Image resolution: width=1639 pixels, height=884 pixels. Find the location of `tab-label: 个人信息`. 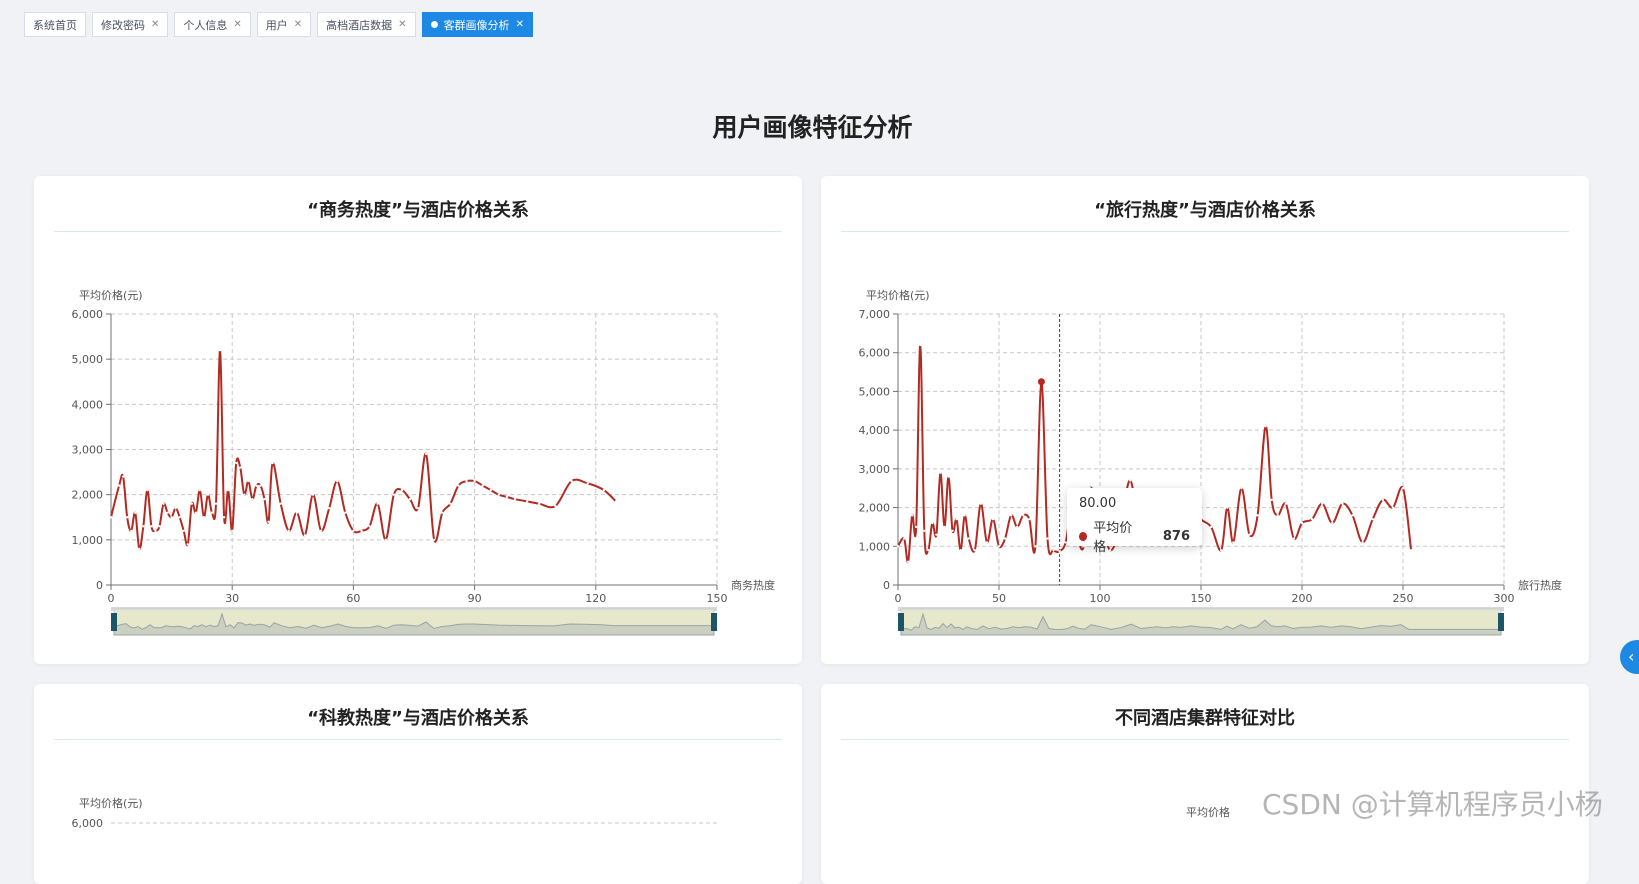

tab-label: 个人信息 is located at coordinates (205, 25).